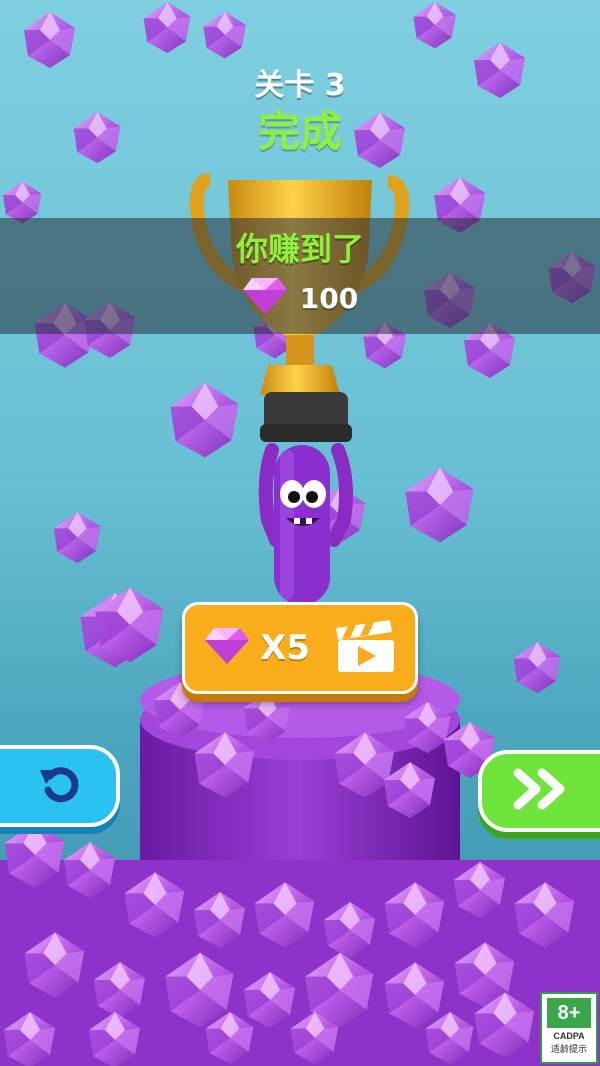 The height and width of the screenshot is (1066, 600). I want to click on restart-button, so click(60, 786).